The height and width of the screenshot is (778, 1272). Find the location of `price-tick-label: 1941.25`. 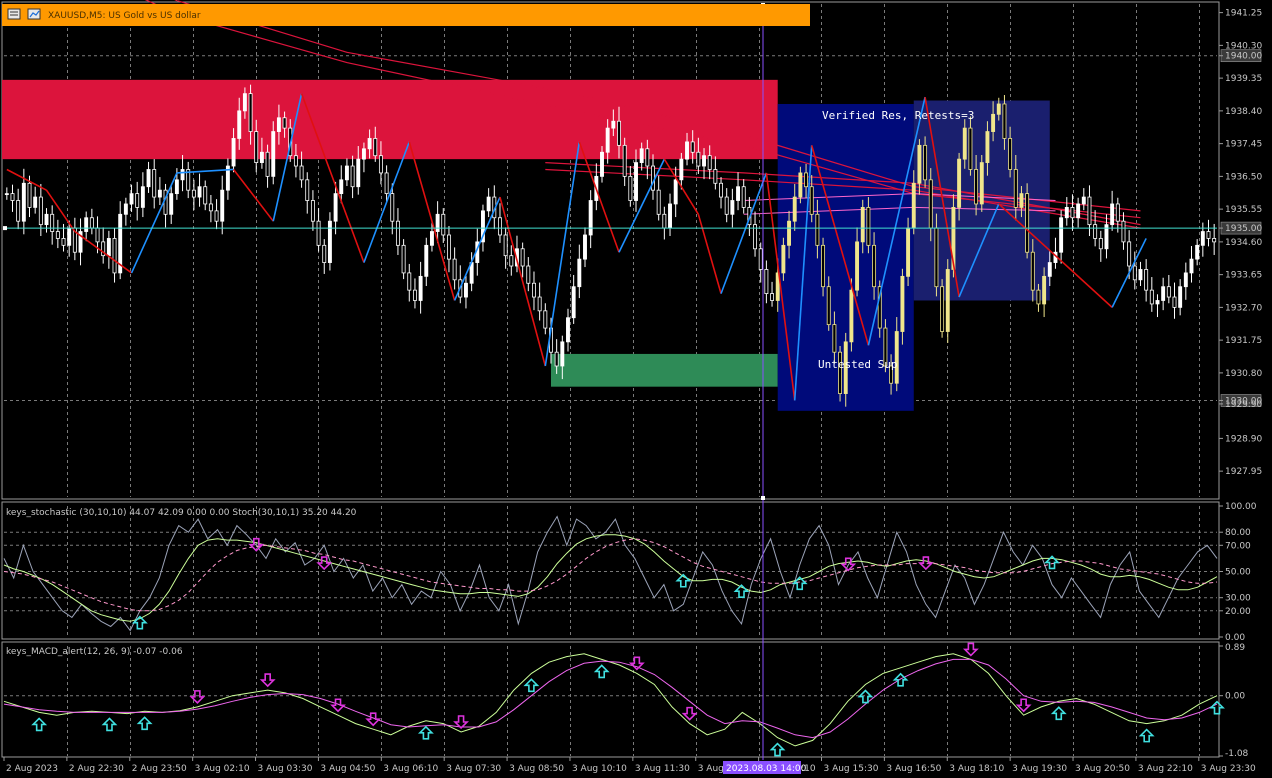

price-tick-label: 1941.25 is located at coordinates (1243, 14).